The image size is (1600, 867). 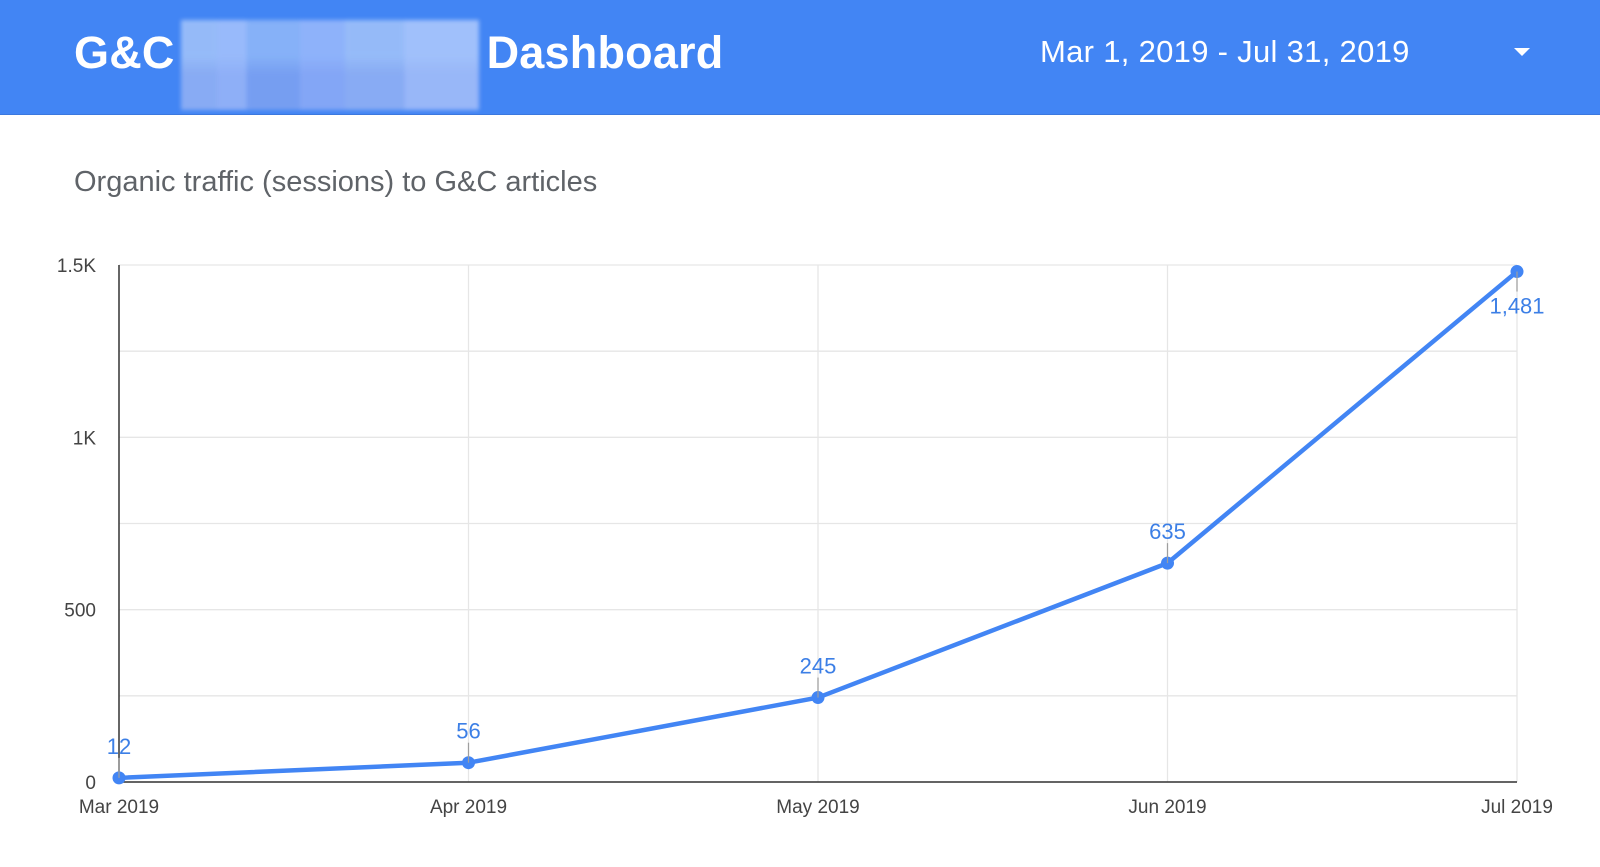 What do you see at coordinates (1167, 531) in the screenshot?
I see `data-label: 635` at bounding box center [1167, 531].